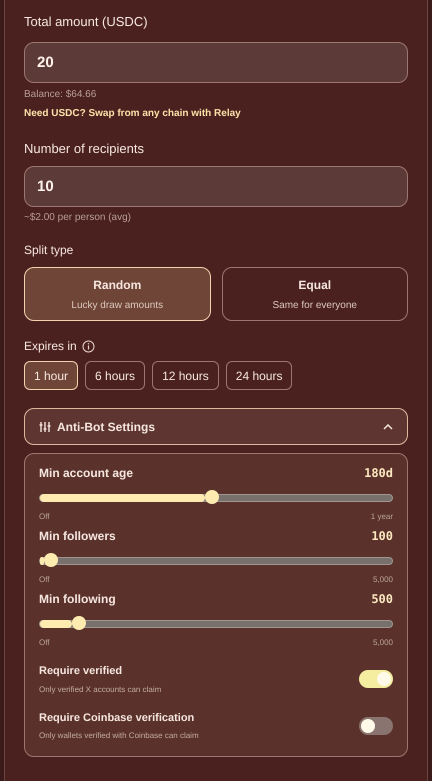  Describe the element at coordinates (77, 599) in the screenshot. I see `slider-label: Min following` at that location.